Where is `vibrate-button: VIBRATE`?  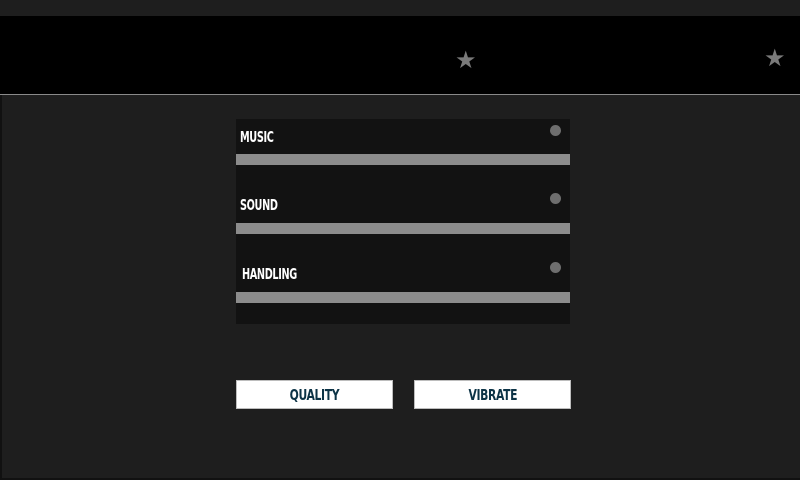
vibrate-button: VIBRATE is located at coordinates (492, 394).